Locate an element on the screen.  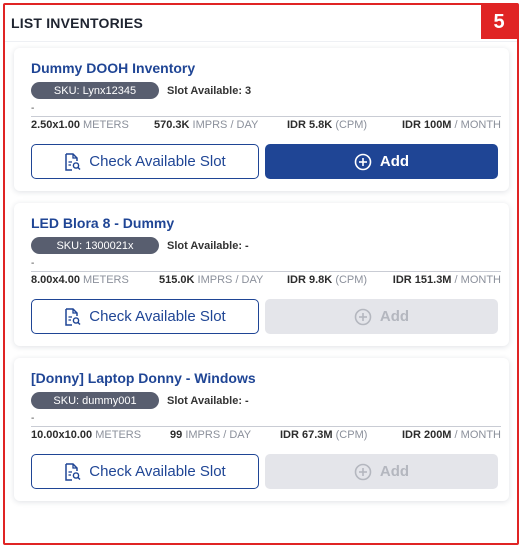
stat-monthly: IDR 100M / MONTH is located at coordinates (451, 125).